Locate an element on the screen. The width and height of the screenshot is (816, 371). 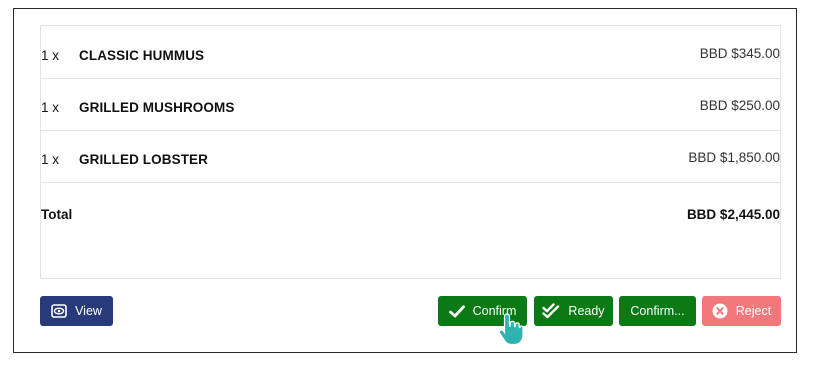
check-icon is located at coordinates (456, 311).